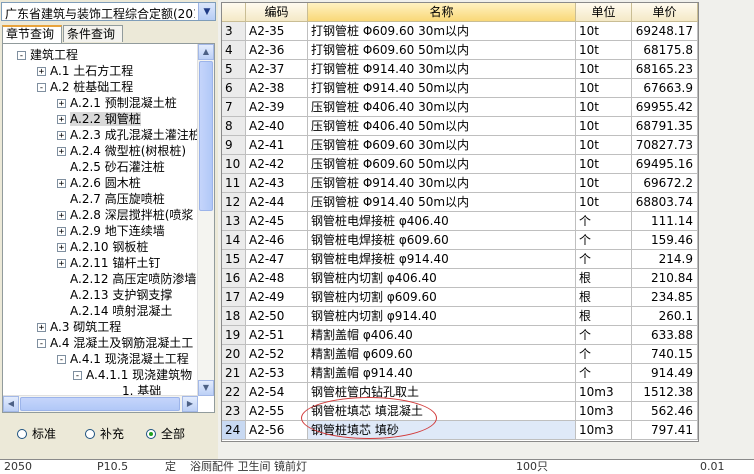 This screenshot has height=474, width=754. I want to click on row-number: 10, so click(234, 164).